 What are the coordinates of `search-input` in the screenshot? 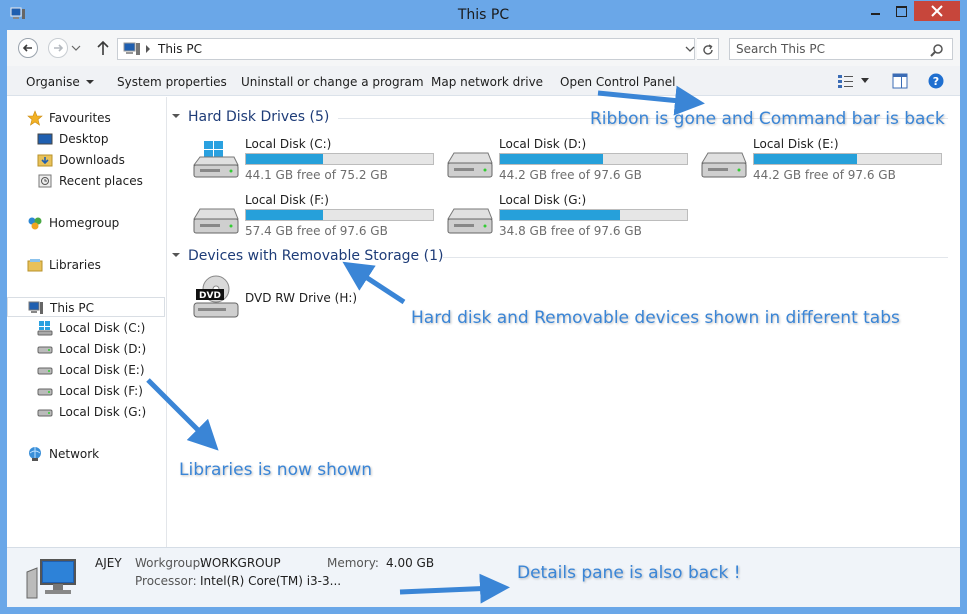 It's located at (831, 49).